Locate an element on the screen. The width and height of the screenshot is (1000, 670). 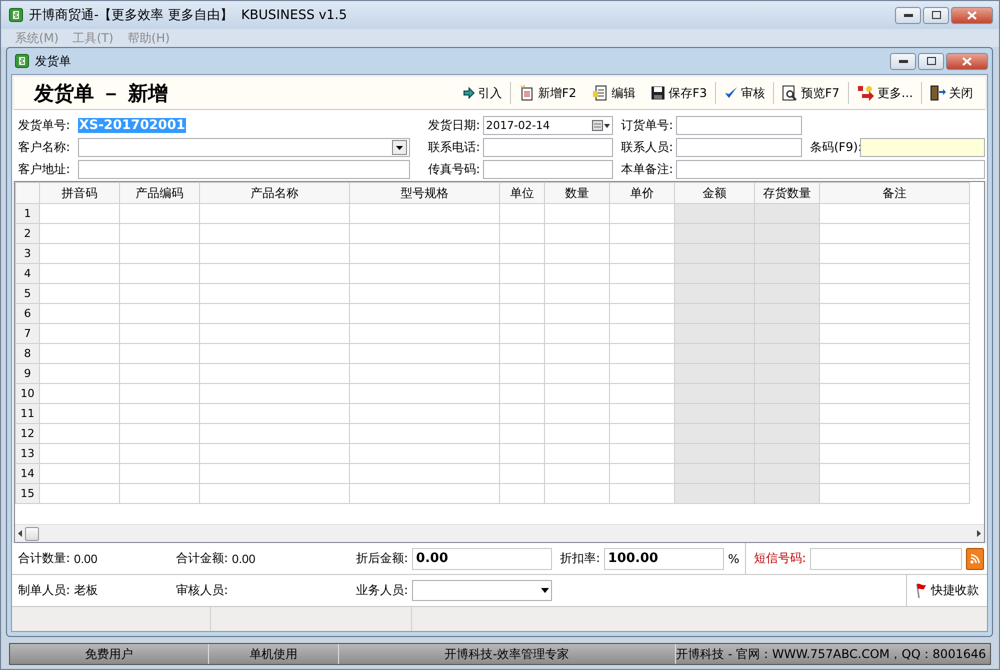
column-header: 数量 is located at coordinates (577, 193).